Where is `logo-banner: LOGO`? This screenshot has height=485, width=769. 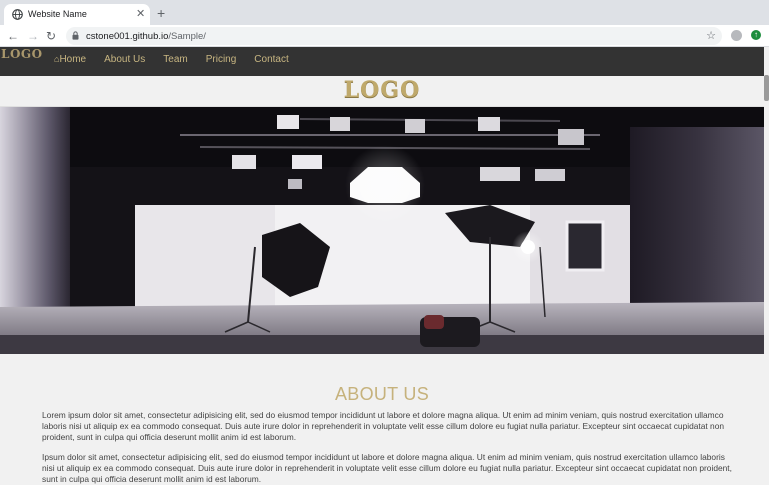 logo-banner: LOGO is located at coordinates (382, 91).